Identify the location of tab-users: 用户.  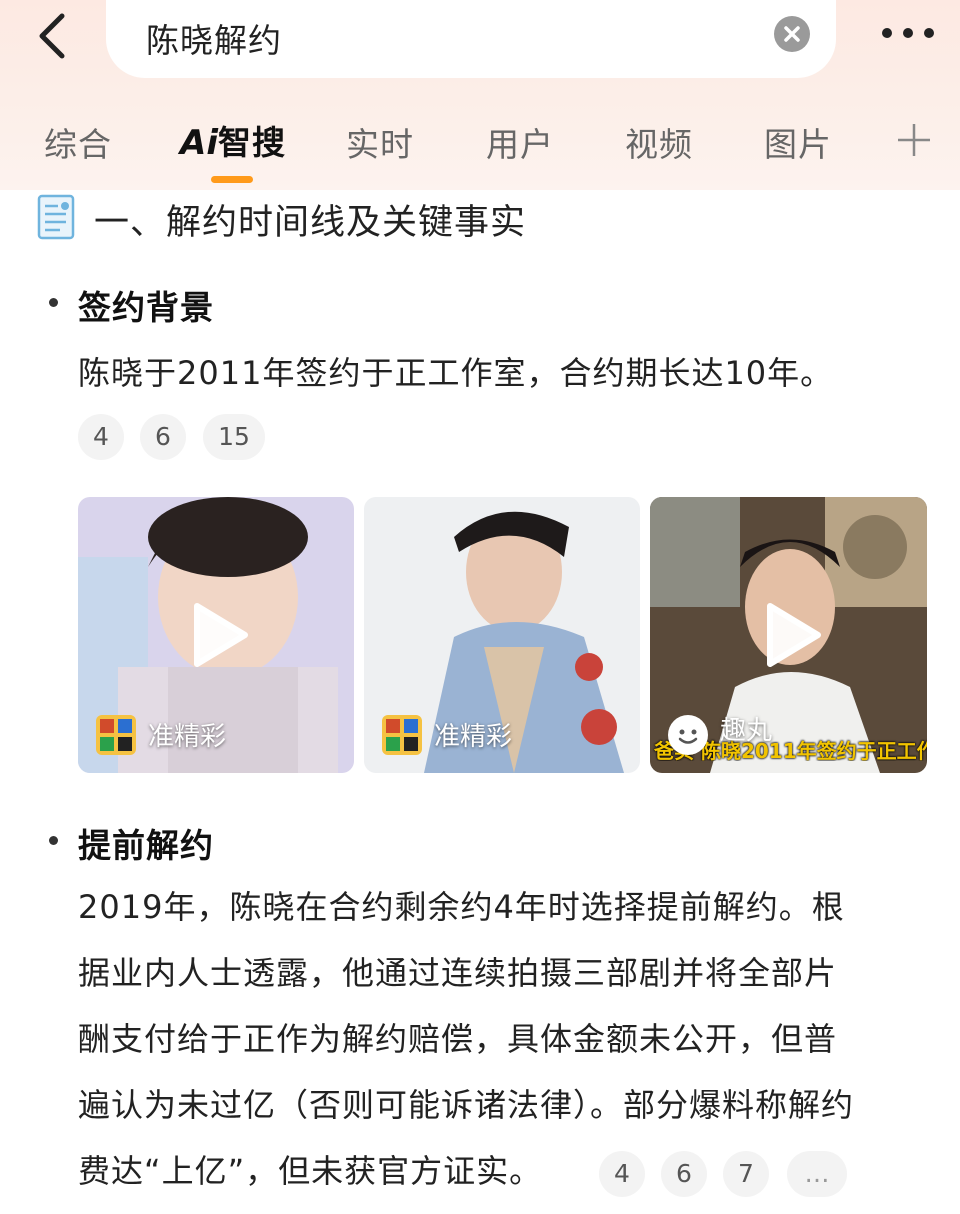
(520, 142).